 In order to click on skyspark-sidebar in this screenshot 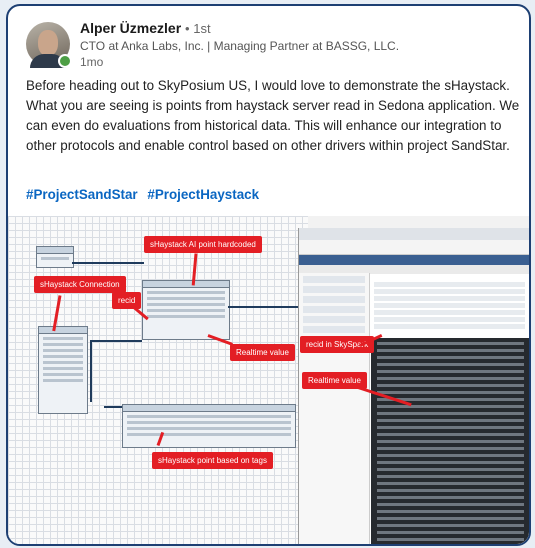, I will do `click(334, 408)`.